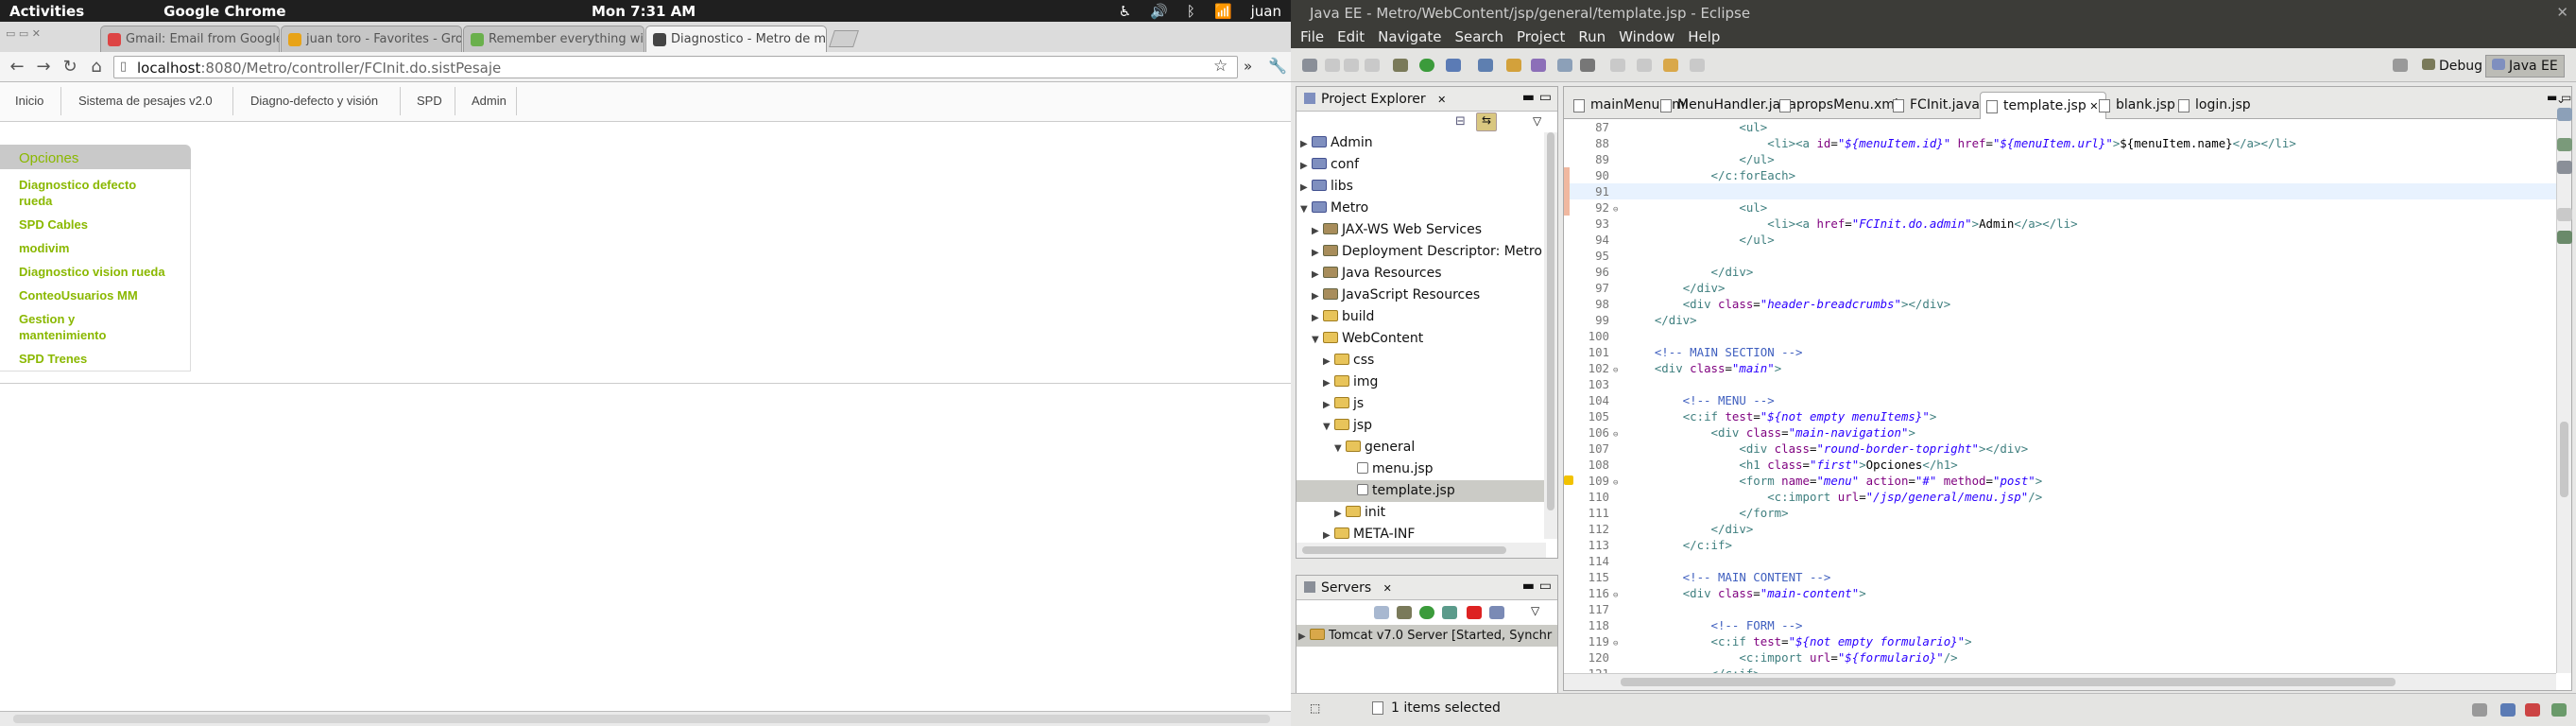 The width and height of the screenshot is (2576, 726). I want to click on coverage-icon, so click(1453, 65).